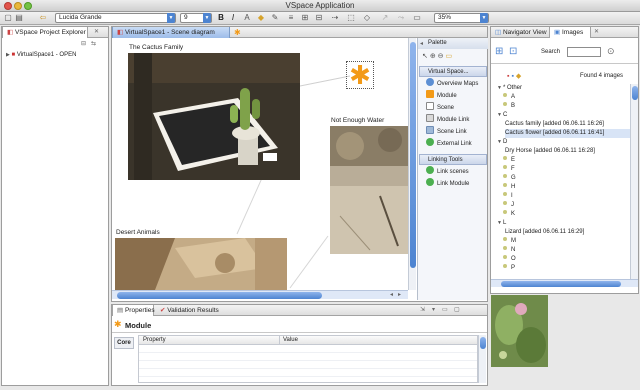 The width and height of the screenshot is (640, 390). I want to click on zoom-out-icon: ⊖, so click(441, 56).